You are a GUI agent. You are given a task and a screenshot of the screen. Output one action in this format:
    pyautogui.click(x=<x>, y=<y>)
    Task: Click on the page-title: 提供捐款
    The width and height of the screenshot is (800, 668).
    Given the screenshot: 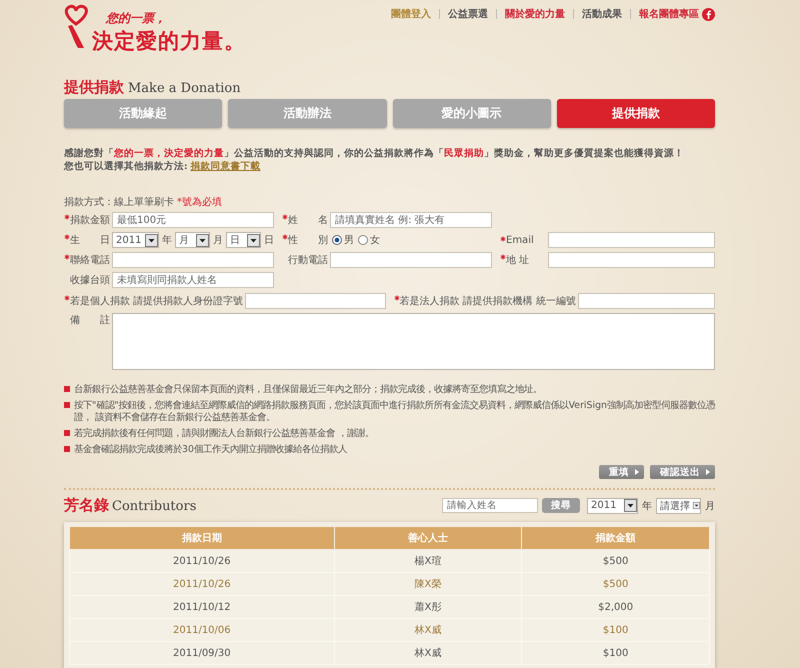 What is the action you would take?
    pyautogui.click(x=94, y=87)
    